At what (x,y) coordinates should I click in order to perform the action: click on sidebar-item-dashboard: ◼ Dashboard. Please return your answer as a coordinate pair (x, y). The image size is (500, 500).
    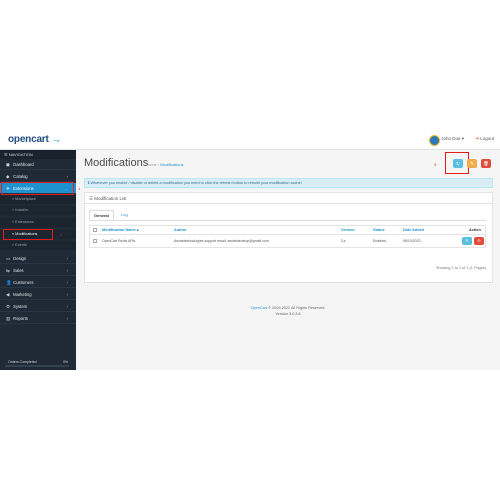
    Looking at the image, I should click on (38, 164).